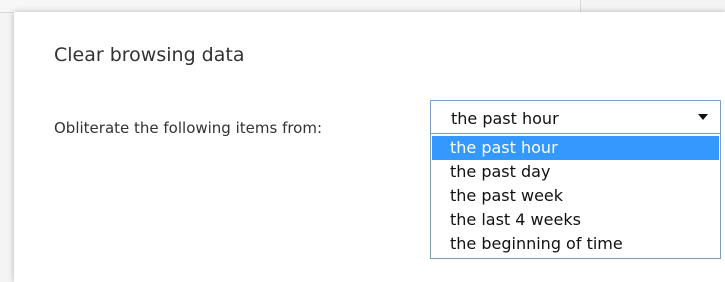  What do you see at coordinates (149, 55) in the screenshot?
I see `dialog-title: Clear browsing data` at bounding box center [149, 55].